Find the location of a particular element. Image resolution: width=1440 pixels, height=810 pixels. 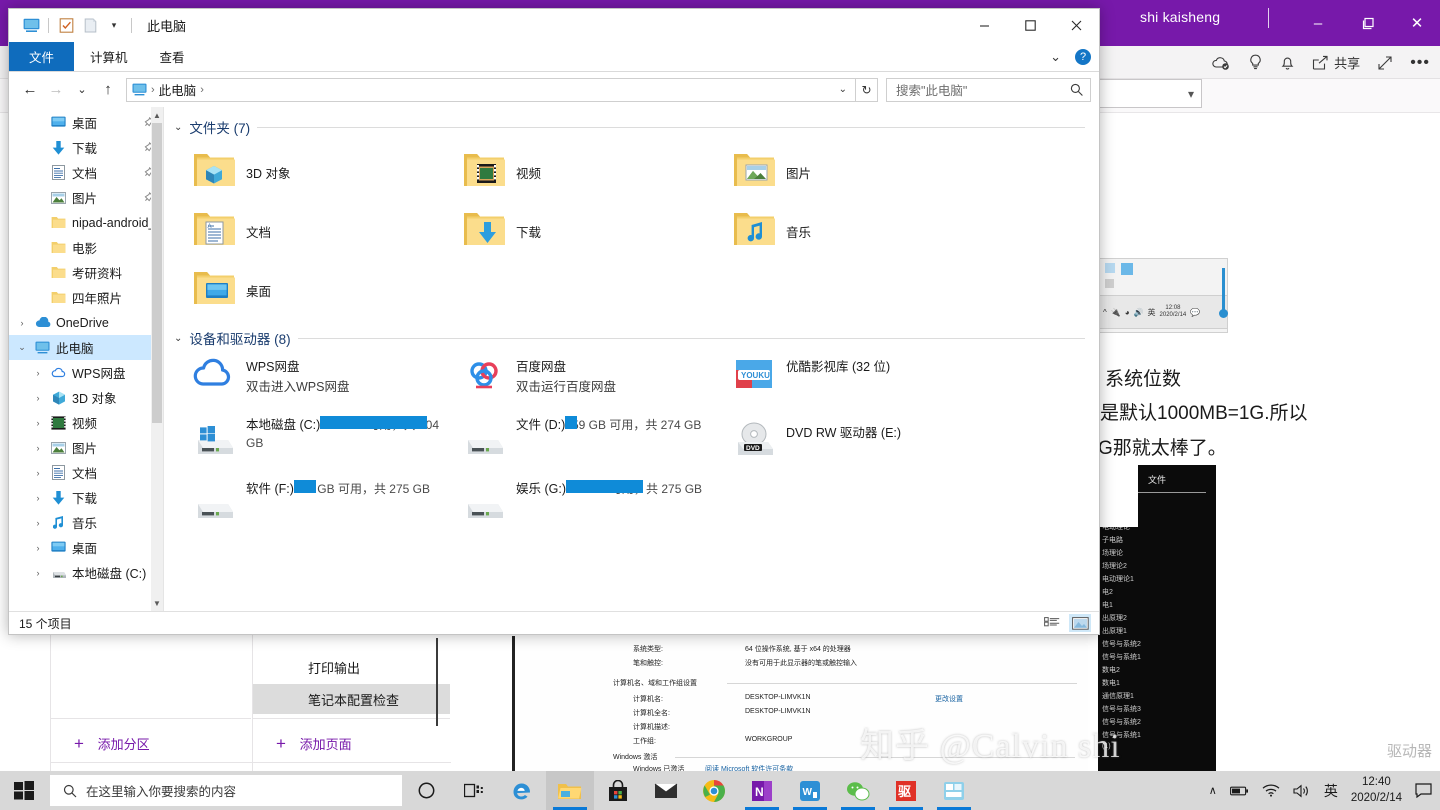

onenote-page-item-selected: 笔记本配置检查 is located at coordinates (351, 699).